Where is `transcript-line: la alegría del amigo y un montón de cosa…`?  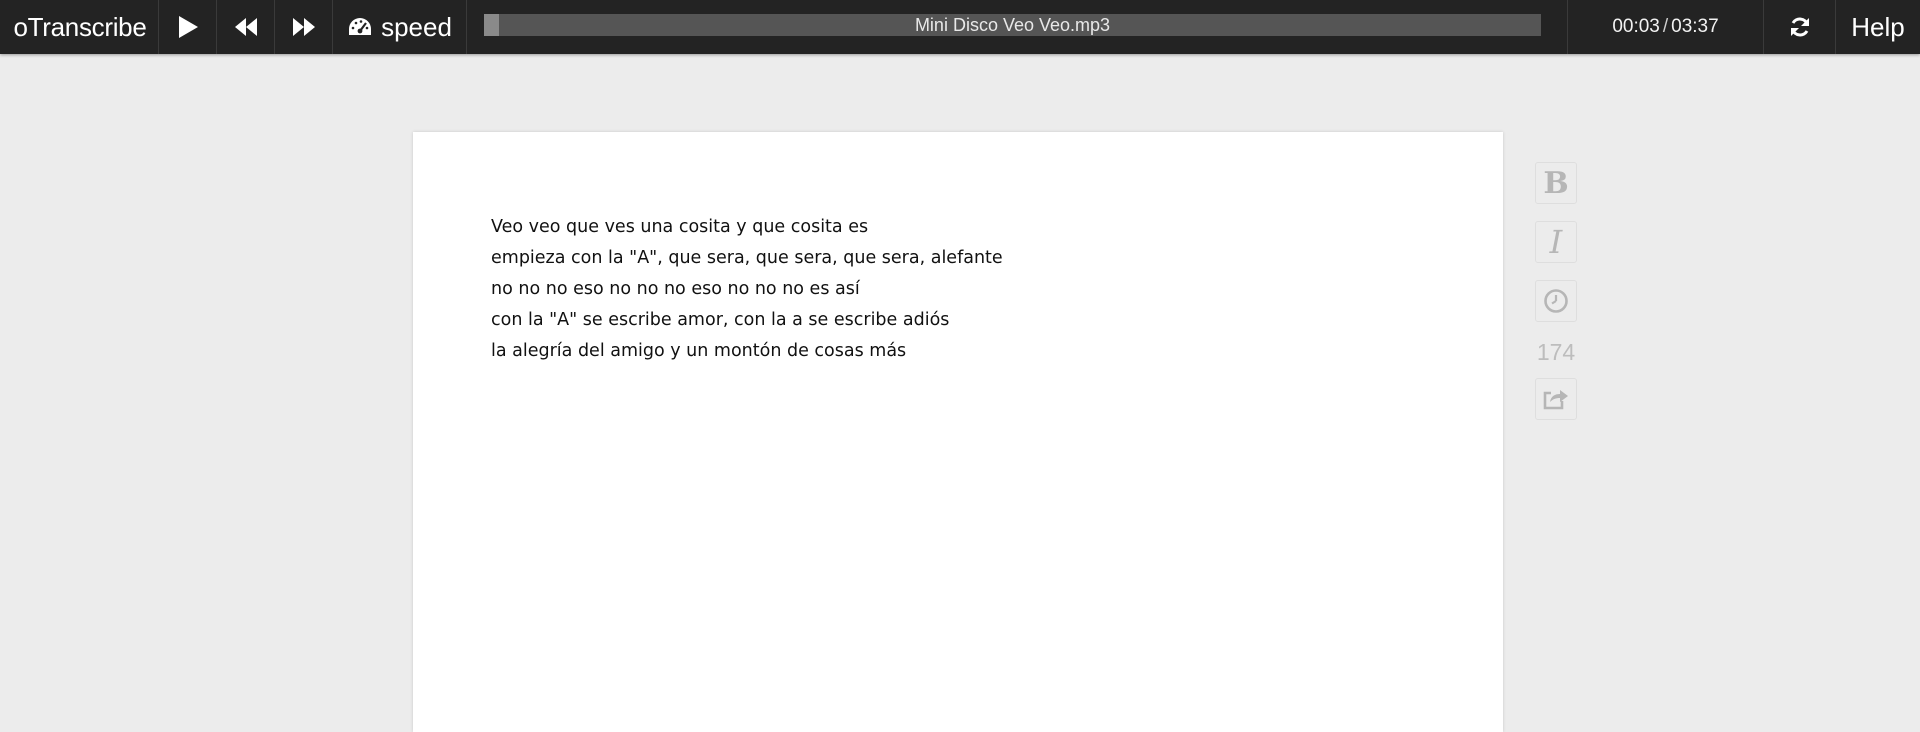 transcript-line: la alegría del amigo y un montón de cosa… is located at coordinates (699, 351).